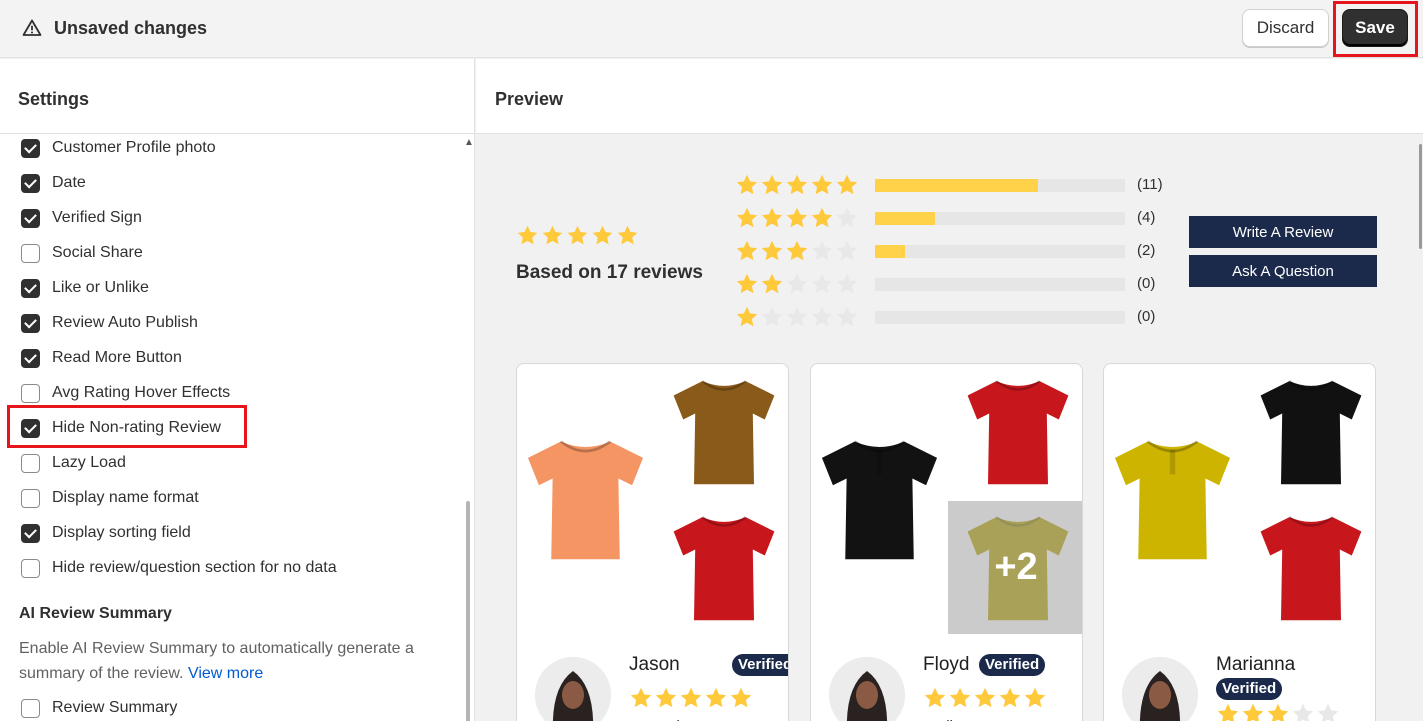 Image resolution: width=1423 pixels, height=721 pixels. I want to click on option-label: Display name format, so click(125, 497).